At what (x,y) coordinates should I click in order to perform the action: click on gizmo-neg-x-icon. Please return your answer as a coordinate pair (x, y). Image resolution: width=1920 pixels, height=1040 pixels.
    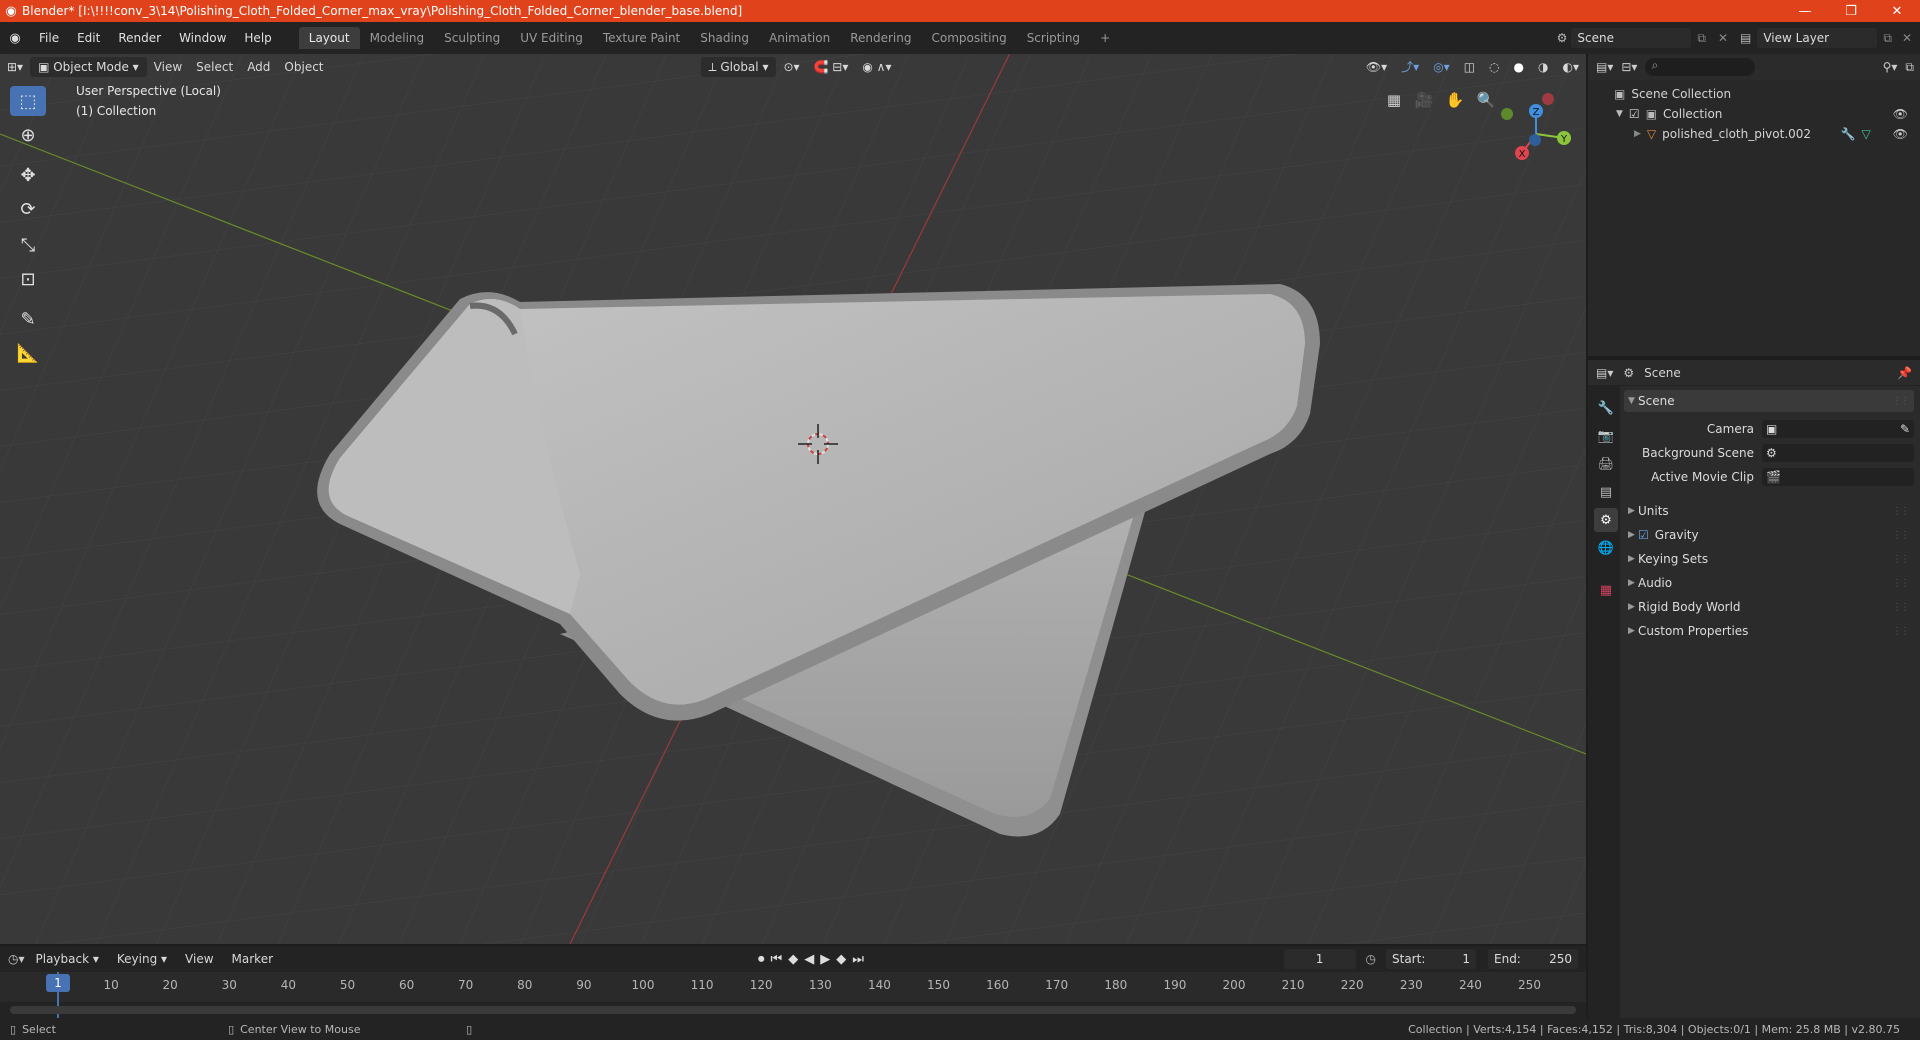
    Looking at the image, I should click on (1548, 99).